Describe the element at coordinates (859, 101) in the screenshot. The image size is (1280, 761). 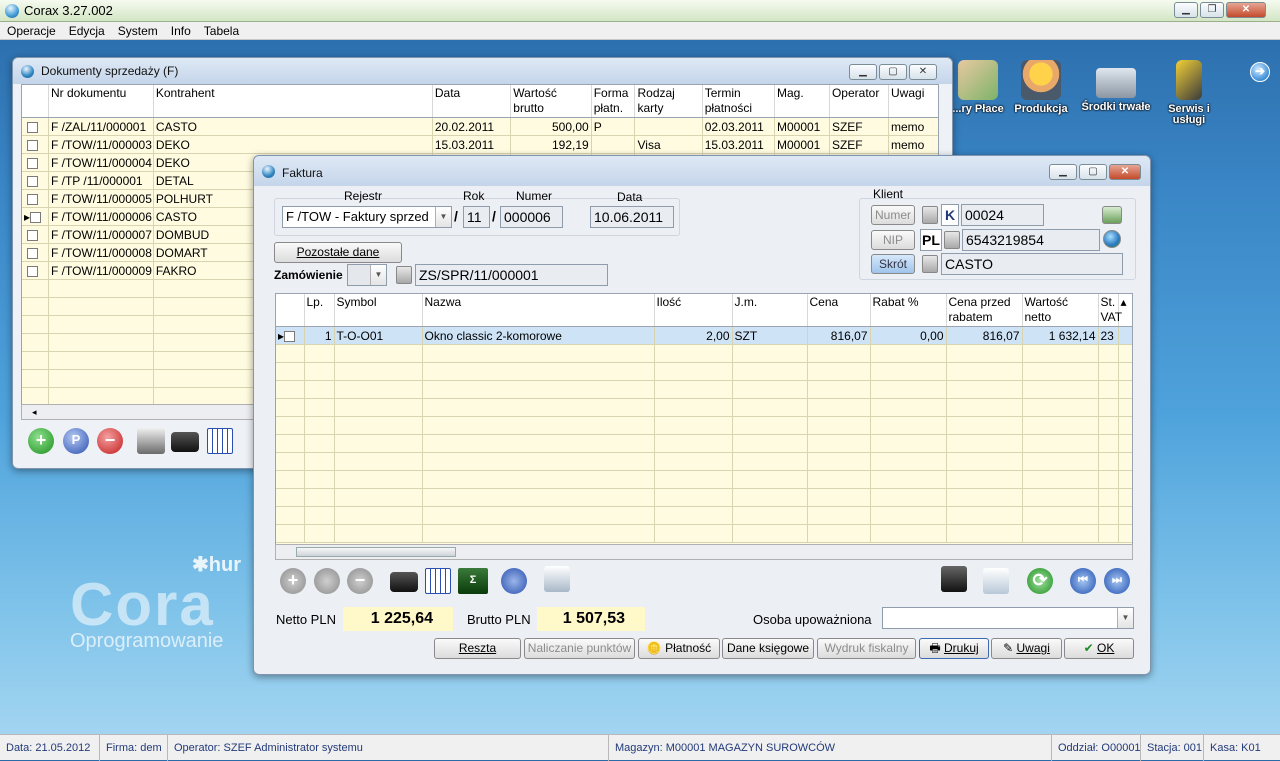
I see `col-operator: Operator` at that location.